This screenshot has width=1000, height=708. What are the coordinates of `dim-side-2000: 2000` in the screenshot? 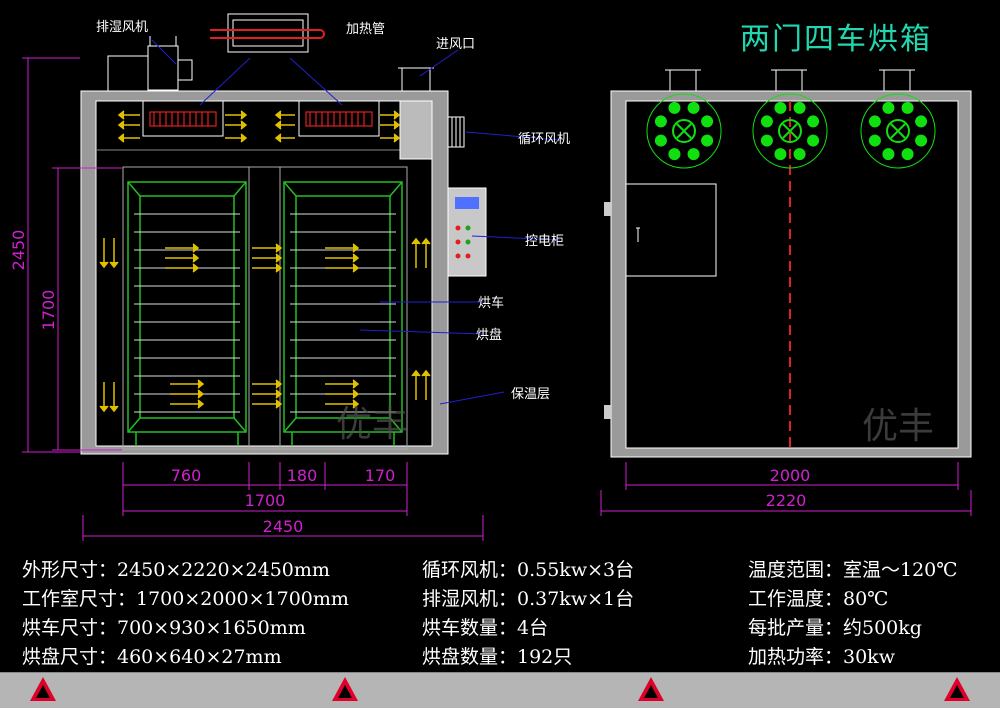 It's located at (790, 475).